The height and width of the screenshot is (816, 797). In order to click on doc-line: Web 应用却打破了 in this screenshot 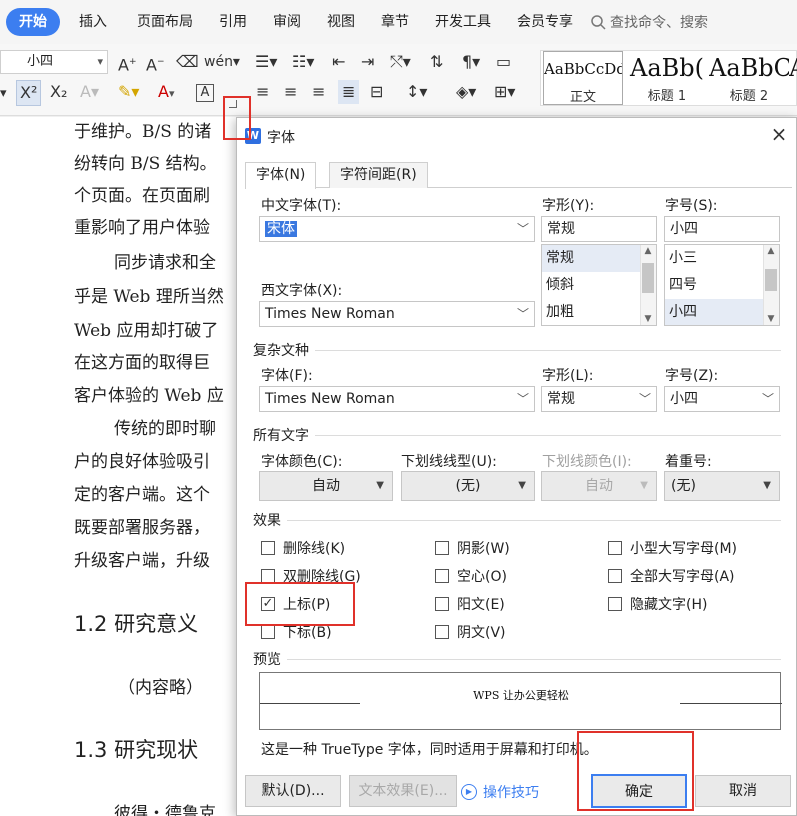, I will do `click(146, 331)`.